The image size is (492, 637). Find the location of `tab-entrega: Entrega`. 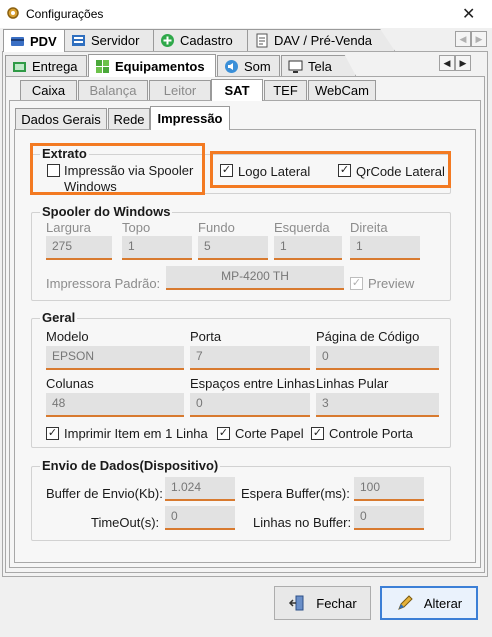

tab-entrega: Entrega is located at coordinates (46, 65).